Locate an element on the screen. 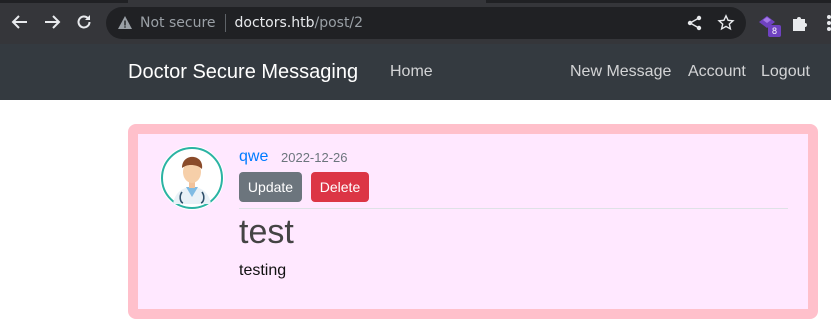 This screenshot has width=831, height=327. forward-arrow-icon is located at coordinates (52, 22).